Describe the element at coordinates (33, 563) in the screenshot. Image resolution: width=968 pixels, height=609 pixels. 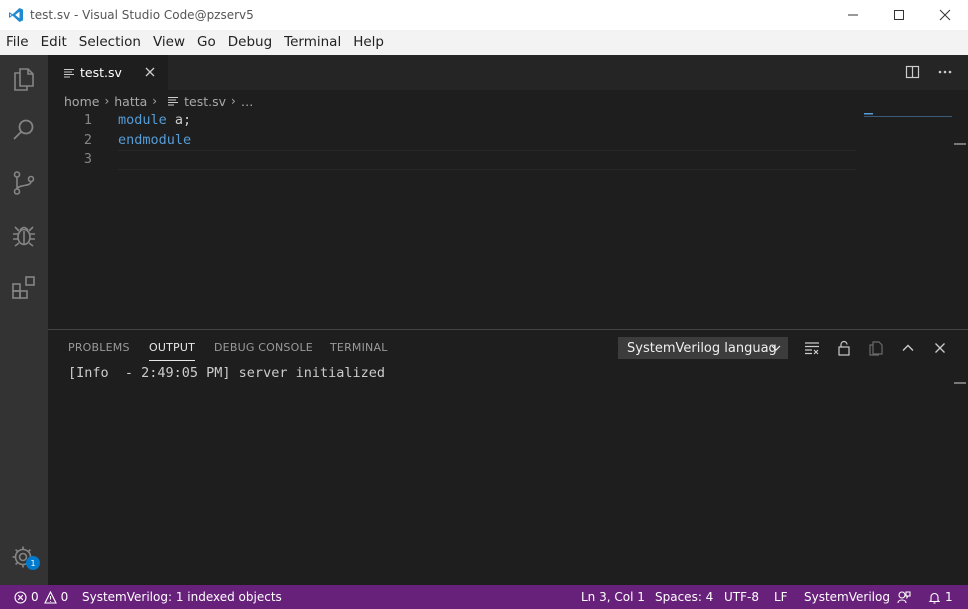
I see `settings-badge: 1` at that location.